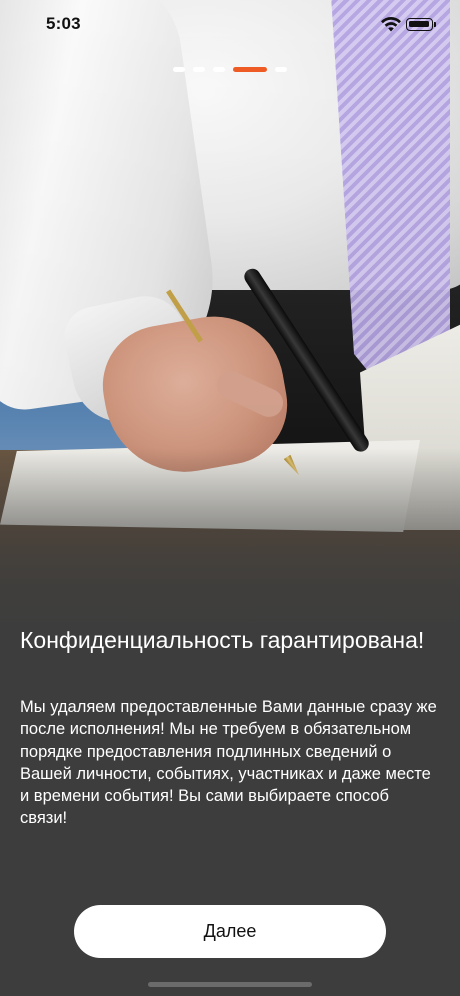  What do you see at coordinates (63, 23) in the screenshot?
I see `status-time: 5:03` at bounding box center [63, 23].